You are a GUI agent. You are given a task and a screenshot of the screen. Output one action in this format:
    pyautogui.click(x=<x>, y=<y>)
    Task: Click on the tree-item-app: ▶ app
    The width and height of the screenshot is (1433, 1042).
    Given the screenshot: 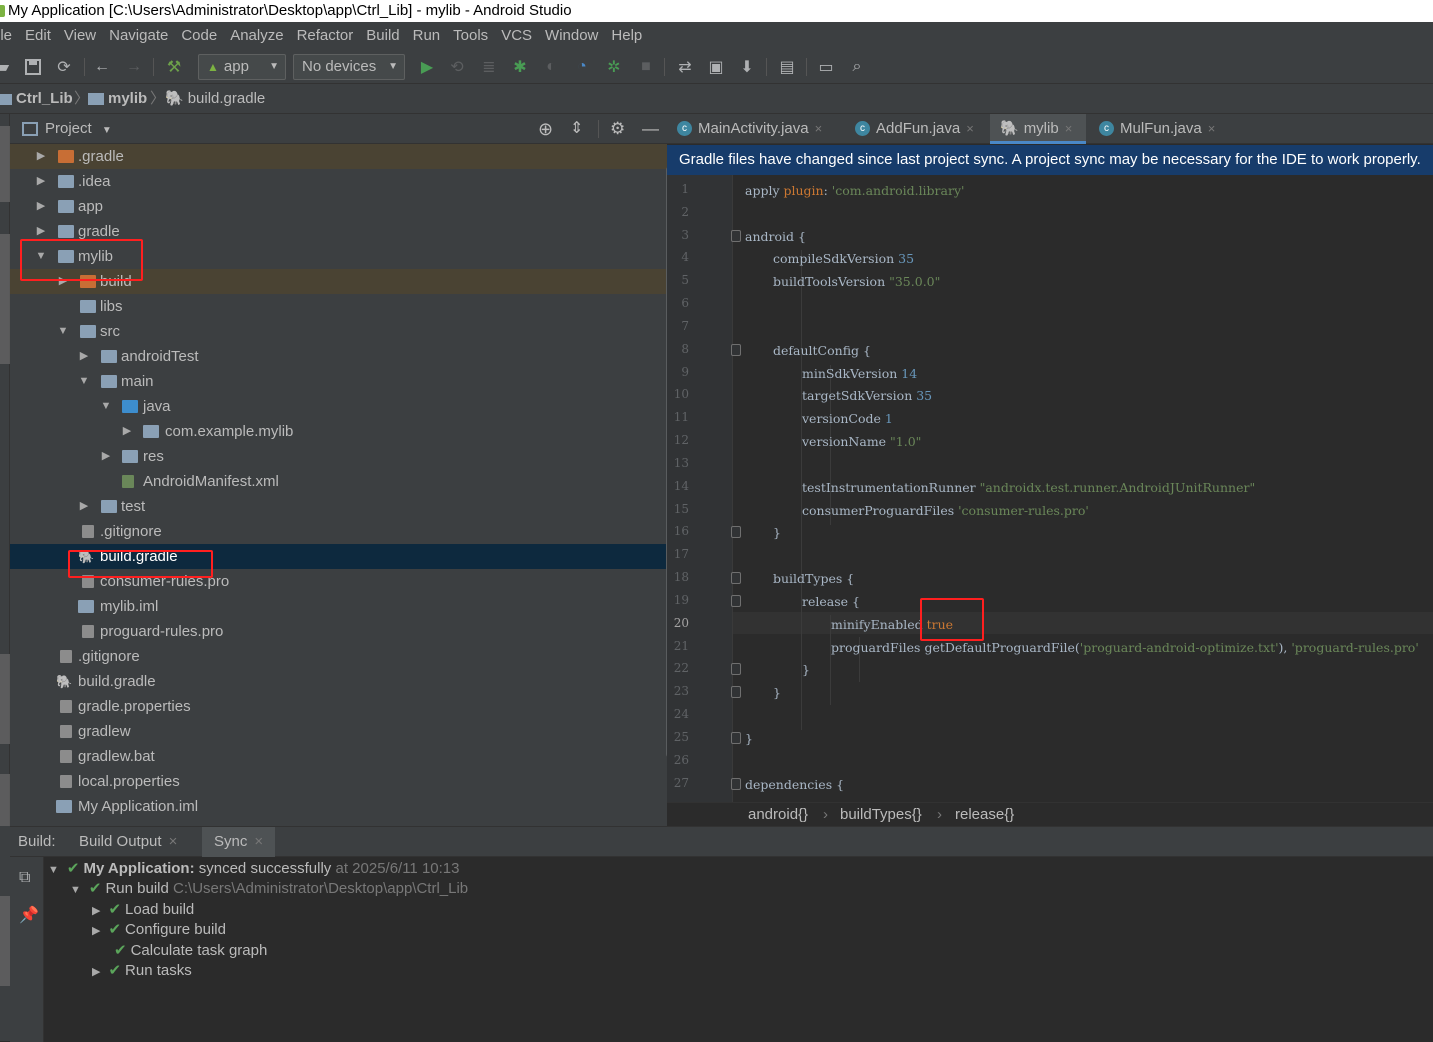 What is the action you would take?
    pyautogui.click(x=338, y=206)
    